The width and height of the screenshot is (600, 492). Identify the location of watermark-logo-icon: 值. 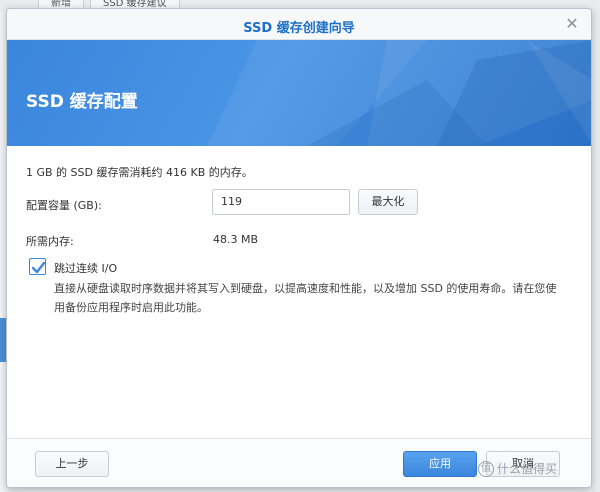
(486, 468).